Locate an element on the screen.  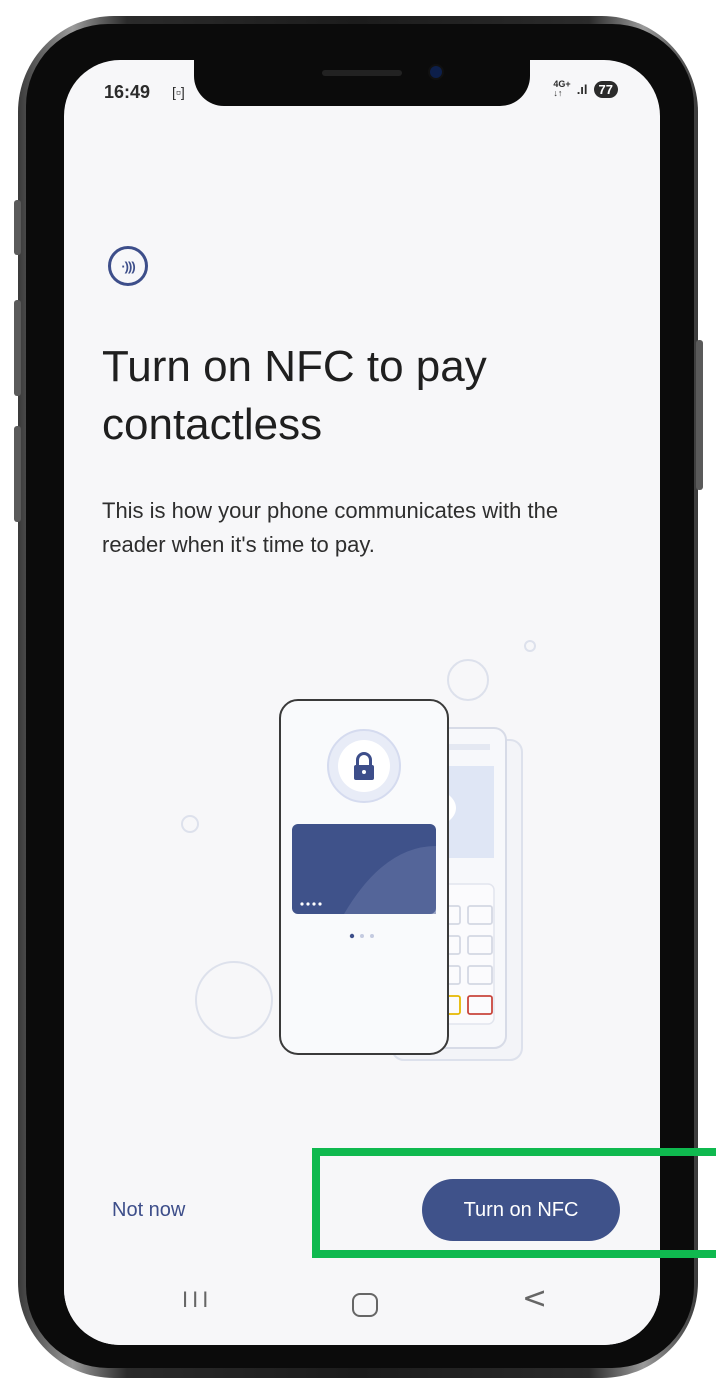
navigation-bar: III < is located at coordinates (362, 1305).